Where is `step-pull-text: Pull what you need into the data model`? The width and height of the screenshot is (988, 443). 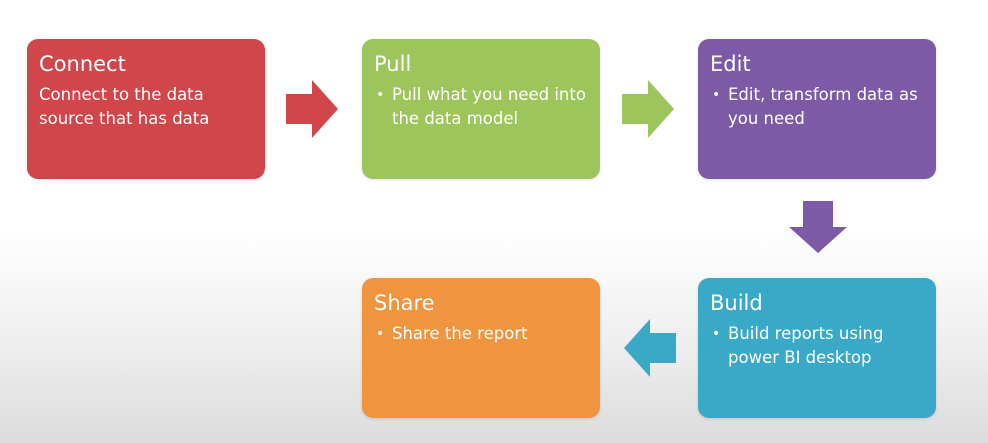
step-pull-text: Pull what you need into the data model is located at coordinates (481, 107).